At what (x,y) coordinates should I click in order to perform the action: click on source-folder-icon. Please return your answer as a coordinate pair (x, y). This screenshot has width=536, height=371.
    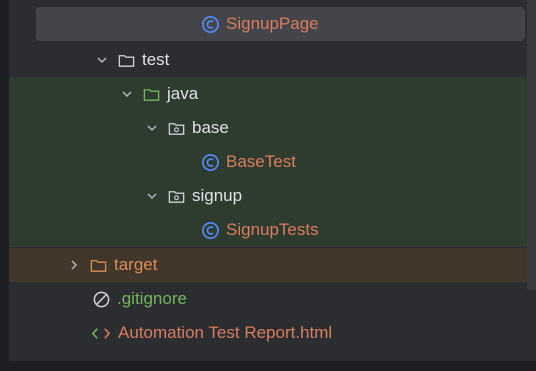
    Looking at the image, I should click on (151, 94).